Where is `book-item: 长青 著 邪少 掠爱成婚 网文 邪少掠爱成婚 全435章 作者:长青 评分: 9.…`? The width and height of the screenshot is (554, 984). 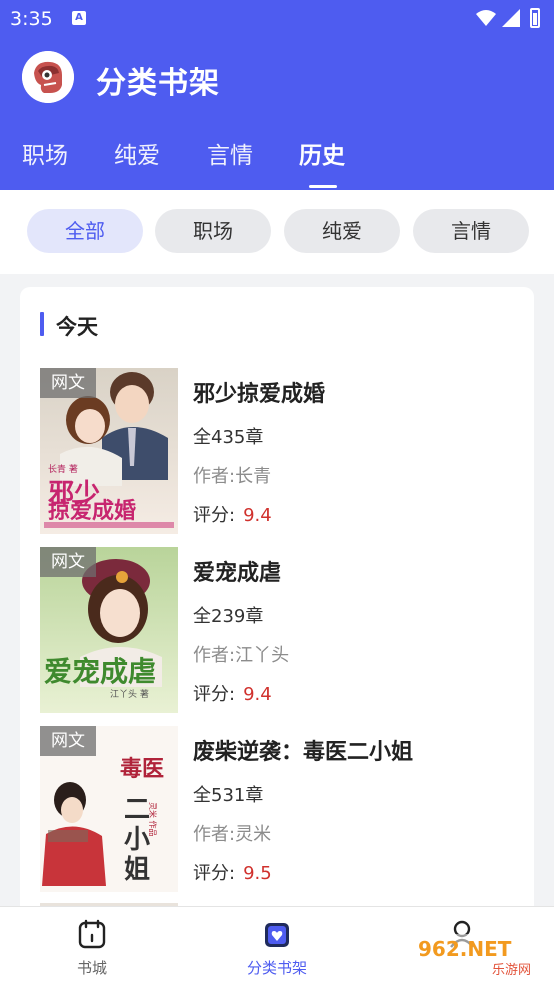
book-item: 长青 著 邪少 掠爱成婚 网文 邪少掠爱成婚 全435章 作者:长青 评分: 9.… is located at coordinates (280, 451).